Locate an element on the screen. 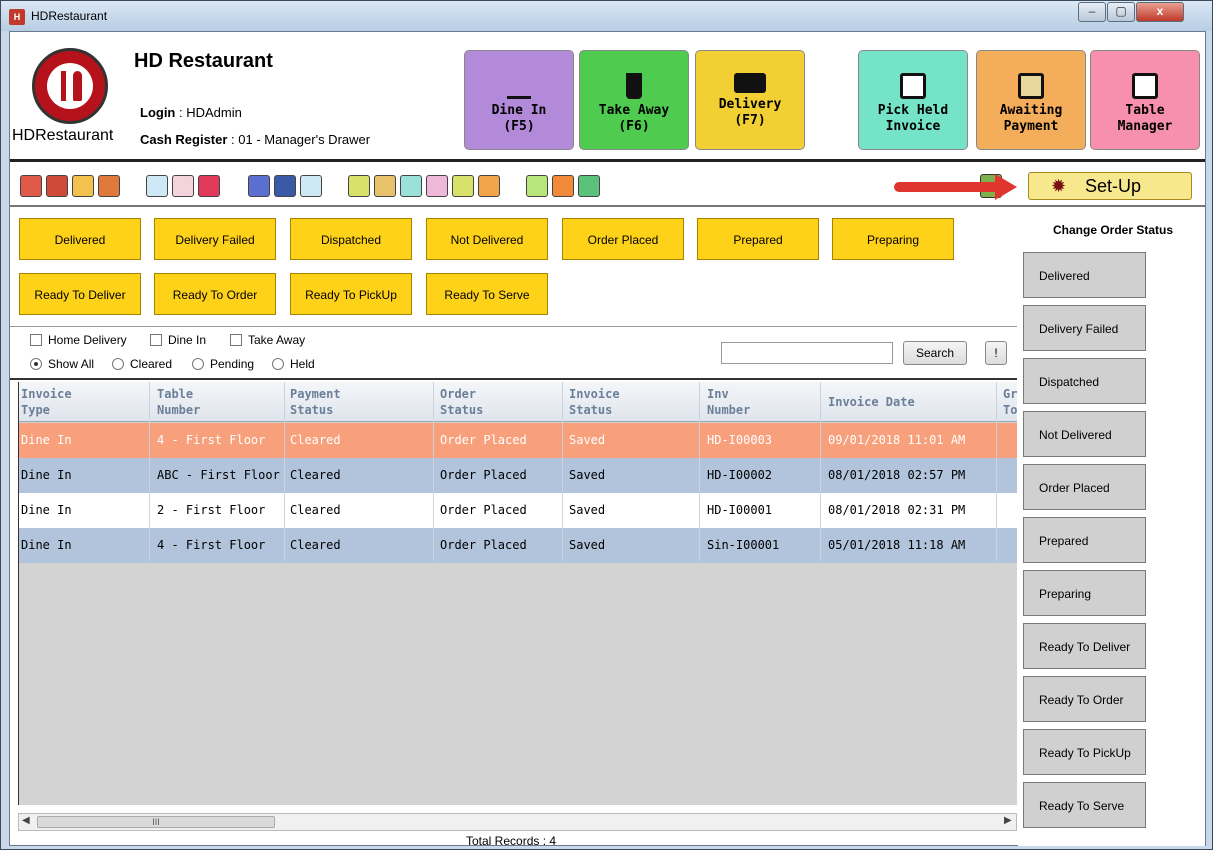  scroll-right-icon: ▶ is located at coordinates (1008, 820).